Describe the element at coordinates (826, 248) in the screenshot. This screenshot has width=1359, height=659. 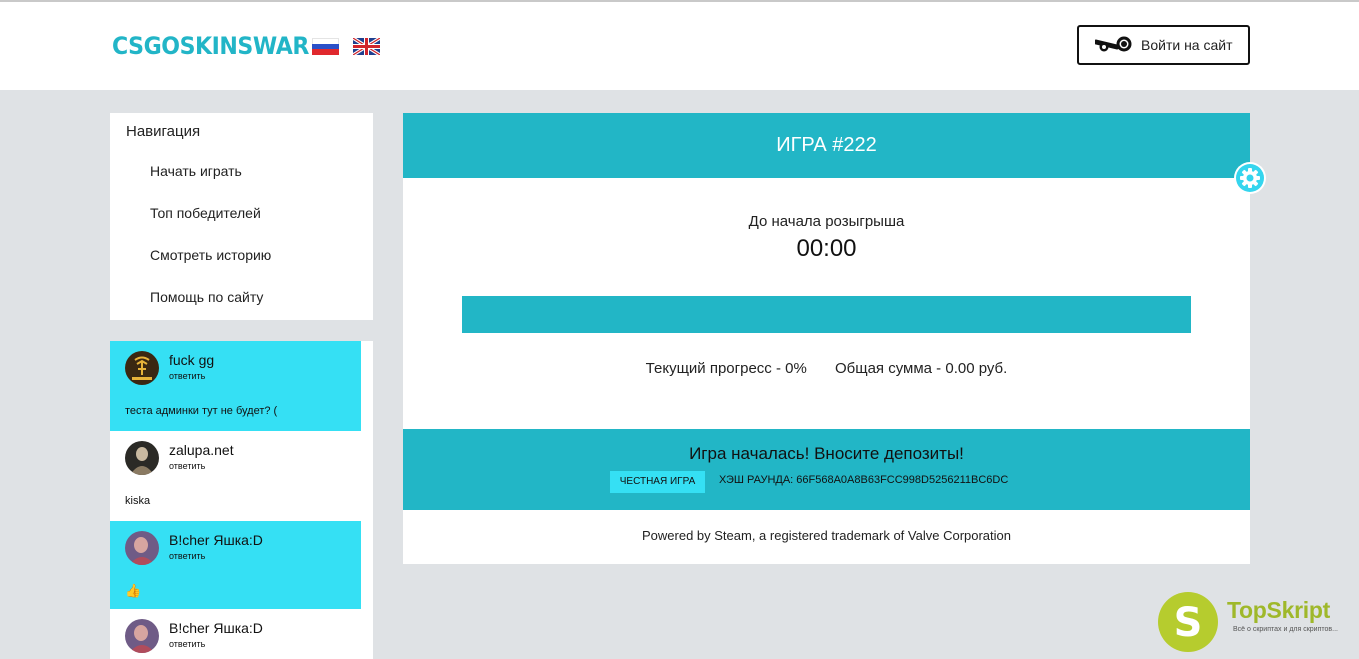
I see `countdown-timer: 00:00` at that location.